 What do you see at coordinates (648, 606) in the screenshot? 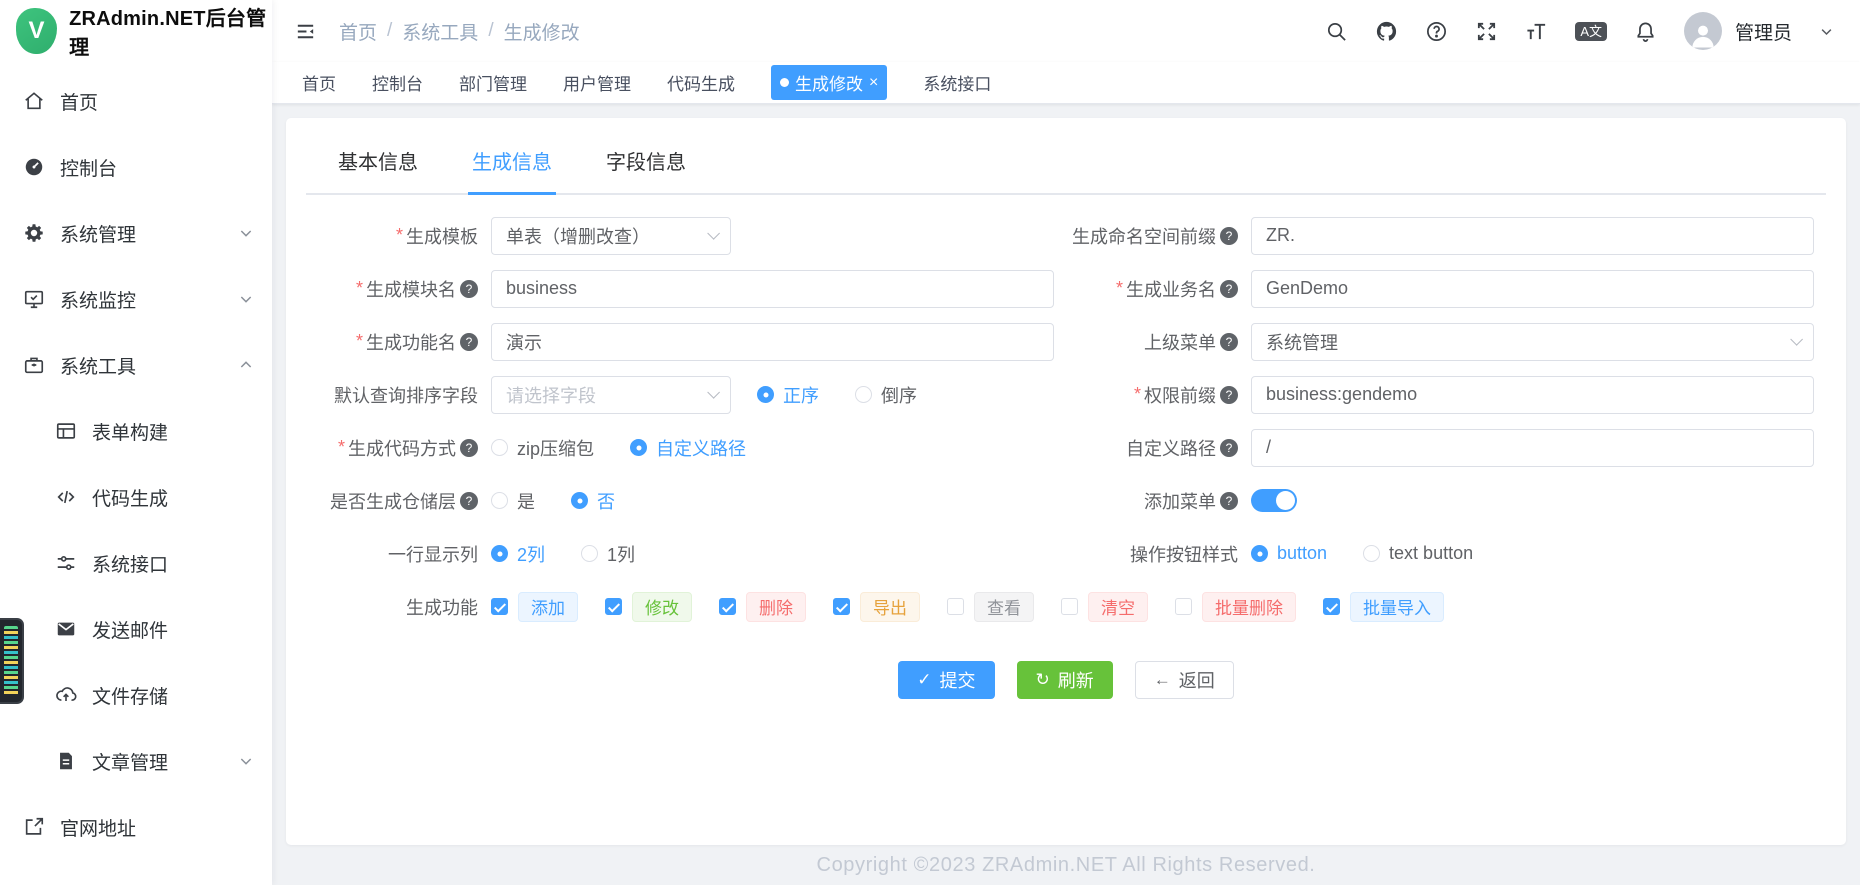
I see `checkbox-edit: 修改` at bounding box center [648, 606].